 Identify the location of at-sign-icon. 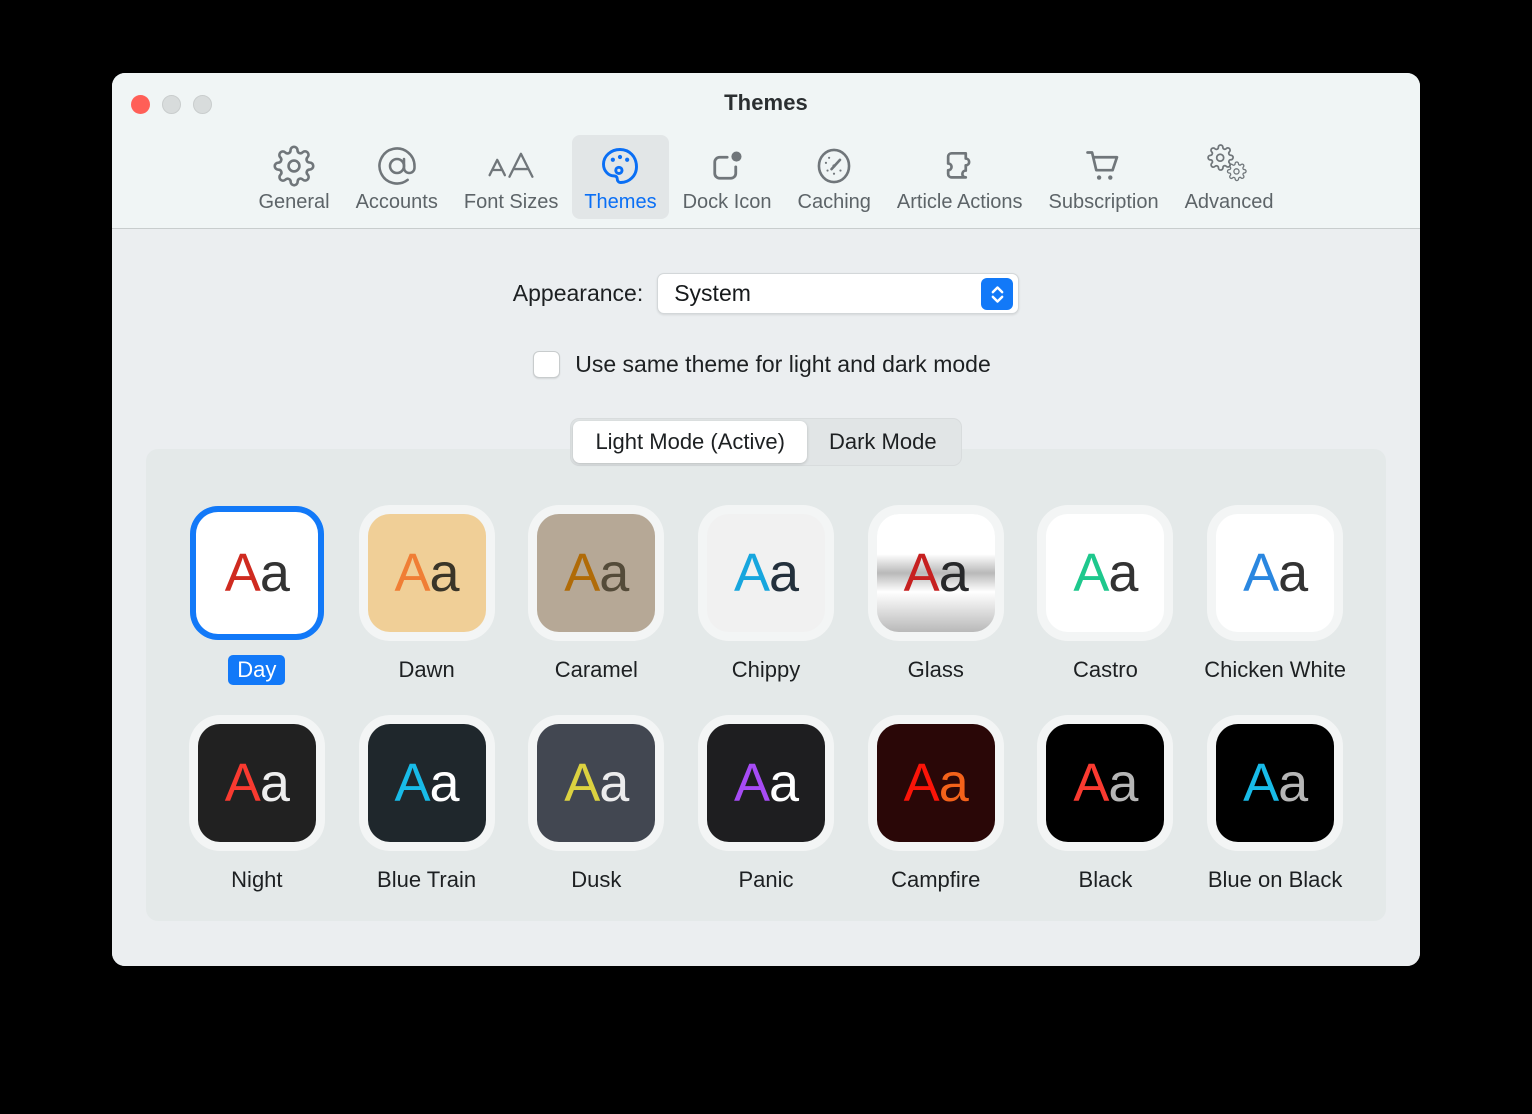
(397, 166).